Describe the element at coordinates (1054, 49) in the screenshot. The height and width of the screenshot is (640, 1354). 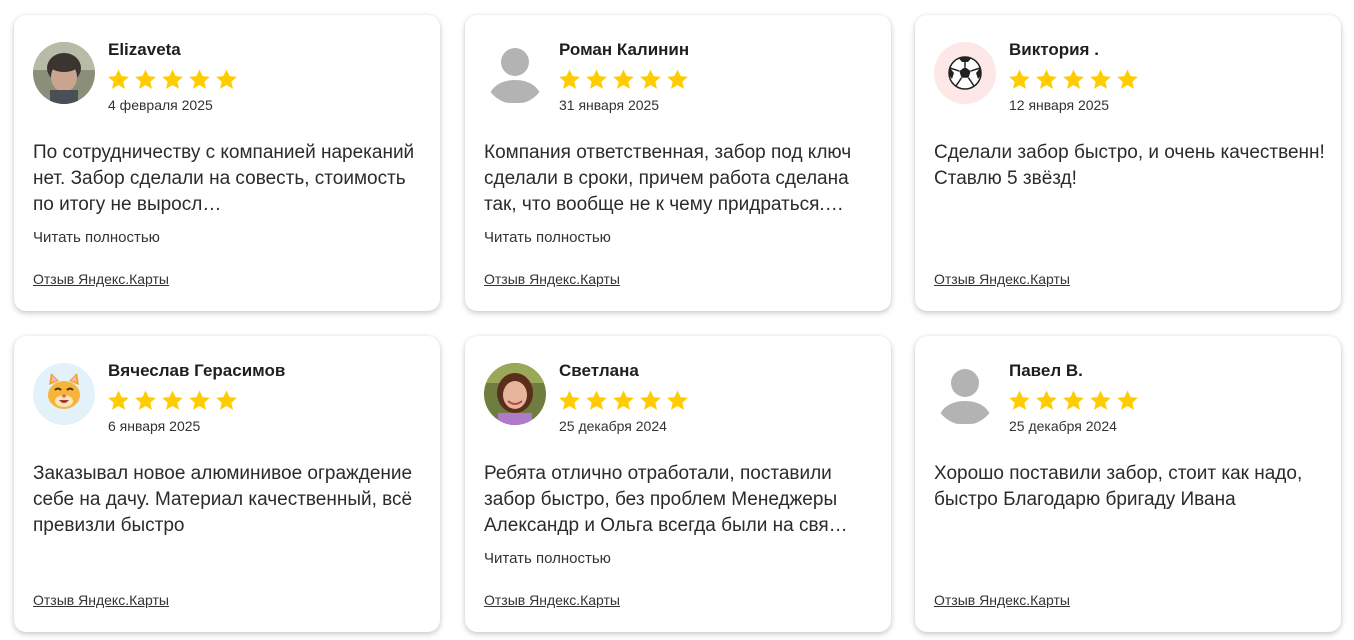
I see `reviewer-name: Виктория .` at that location.